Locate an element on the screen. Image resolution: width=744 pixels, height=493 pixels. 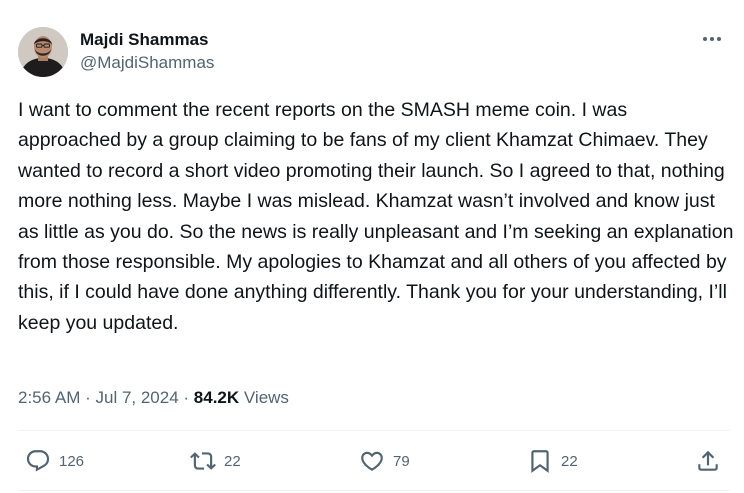
tweet-date: Jul 7, 2024 is located at coordinates (136, 397).